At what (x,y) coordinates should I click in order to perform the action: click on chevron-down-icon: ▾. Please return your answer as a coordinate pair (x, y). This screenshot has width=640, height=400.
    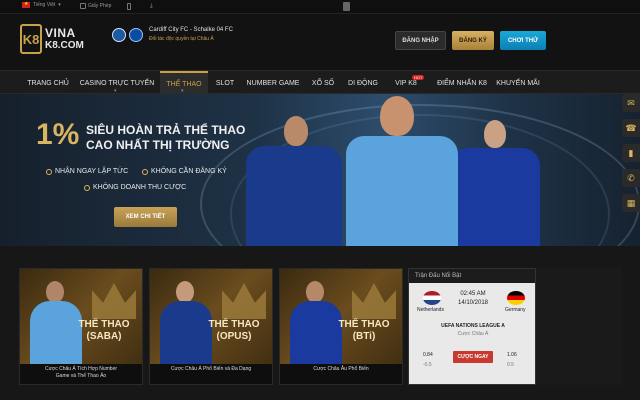
    Looking at the image, I should click on (59, 5).